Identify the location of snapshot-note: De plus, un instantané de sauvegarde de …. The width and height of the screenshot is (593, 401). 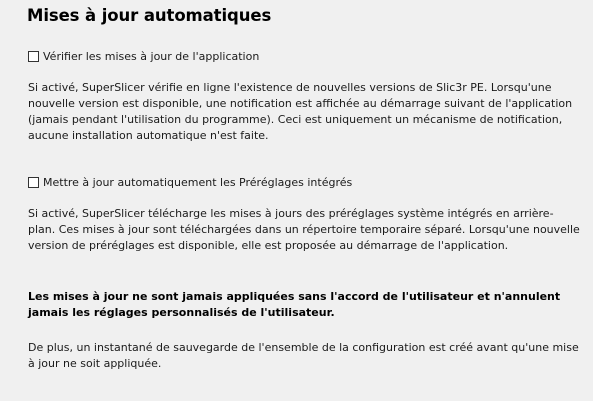
(303, 355).